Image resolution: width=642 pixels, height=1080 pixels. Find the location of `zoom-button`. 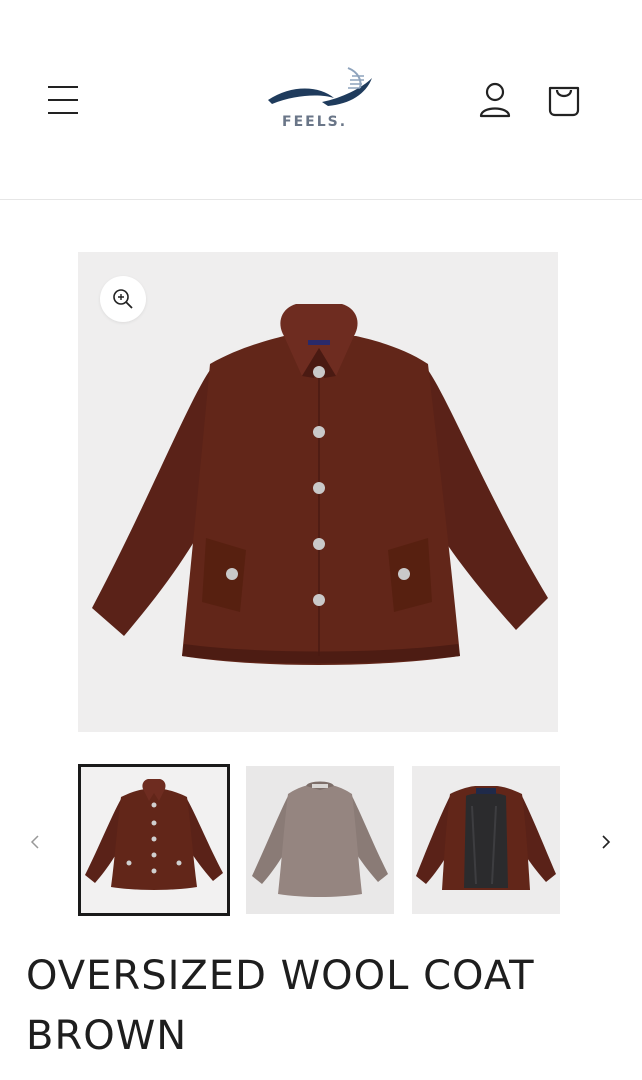

zoom-button is located at coordinates (123, 299).